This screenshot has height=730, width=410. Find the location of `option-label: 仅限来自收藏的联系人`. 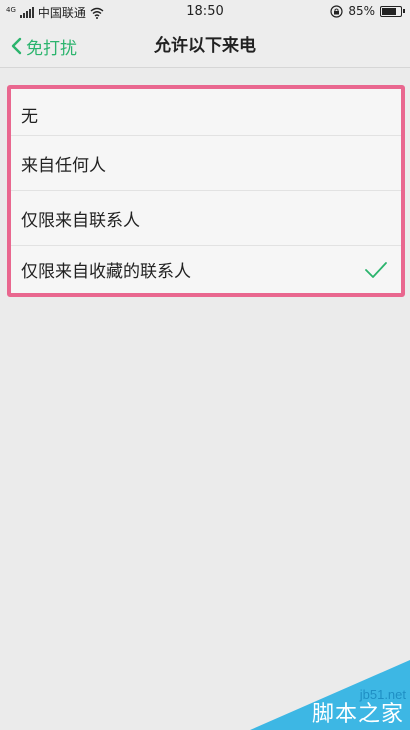

option-label: 仅限来自收藏的联系人 is located at coordinates (106, 272).